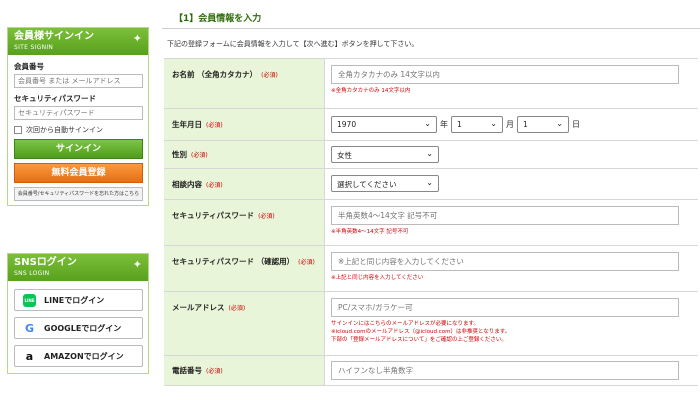 Image resolution: width=700 pixels, height=400 pixels. What do you see at coordinates (29, 300) in the screenshot?
I see `line-icon: LINE` at bounding box center [29, 300].